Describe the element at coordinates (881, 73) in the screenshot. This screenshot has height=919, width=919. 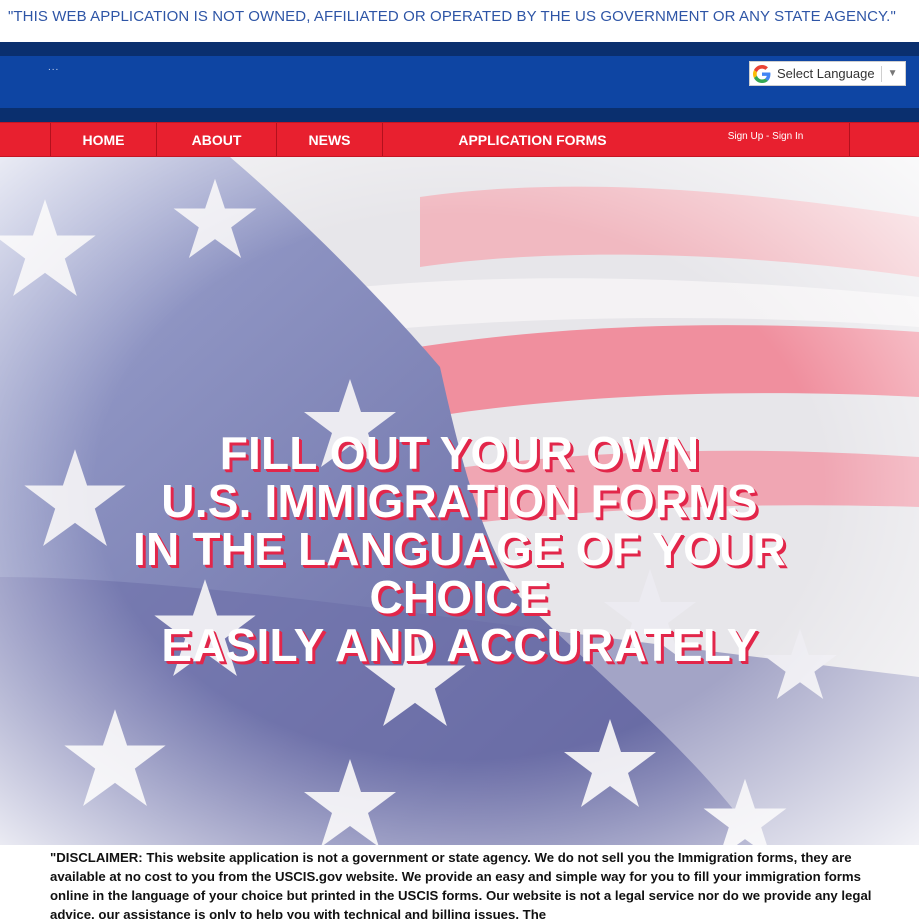
I see `language-select-divider` at that location.